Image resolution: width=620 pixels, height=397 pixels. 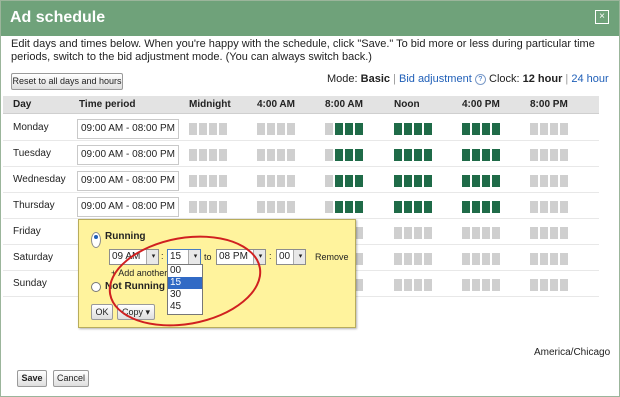 What do you see at coordinates (435, 79) in the screenshot?
I see `bid-adjustment-link: Bid adjustment` at bounding box center [435, 79].